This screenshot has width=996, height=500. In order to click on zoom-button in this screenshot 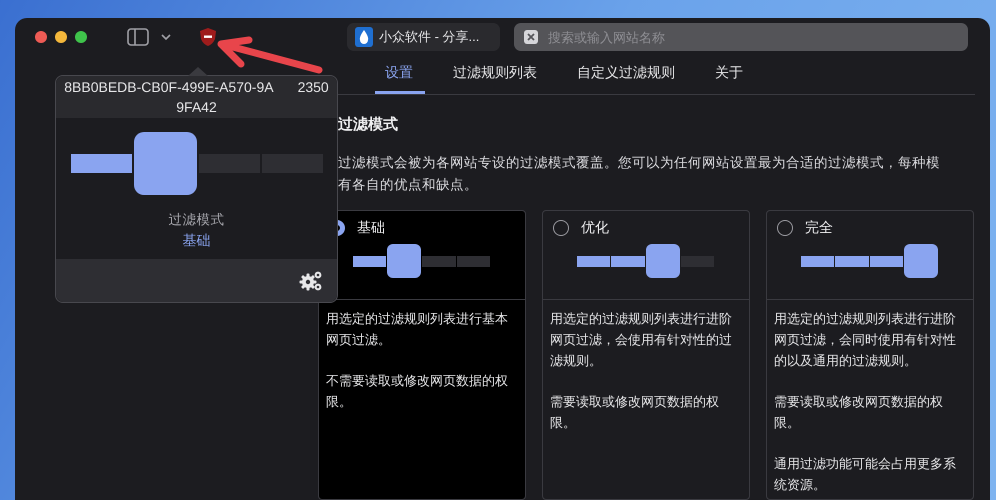, I will do `click(81, 37)`.